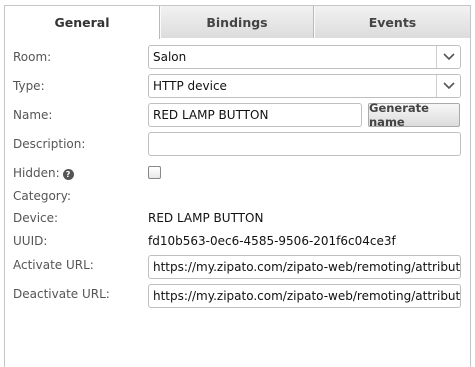 This screenshot has width=475, height=367. Describe the element at coordinates (42, 196) in the screenshot. I see `category-label: Category:` at that location.